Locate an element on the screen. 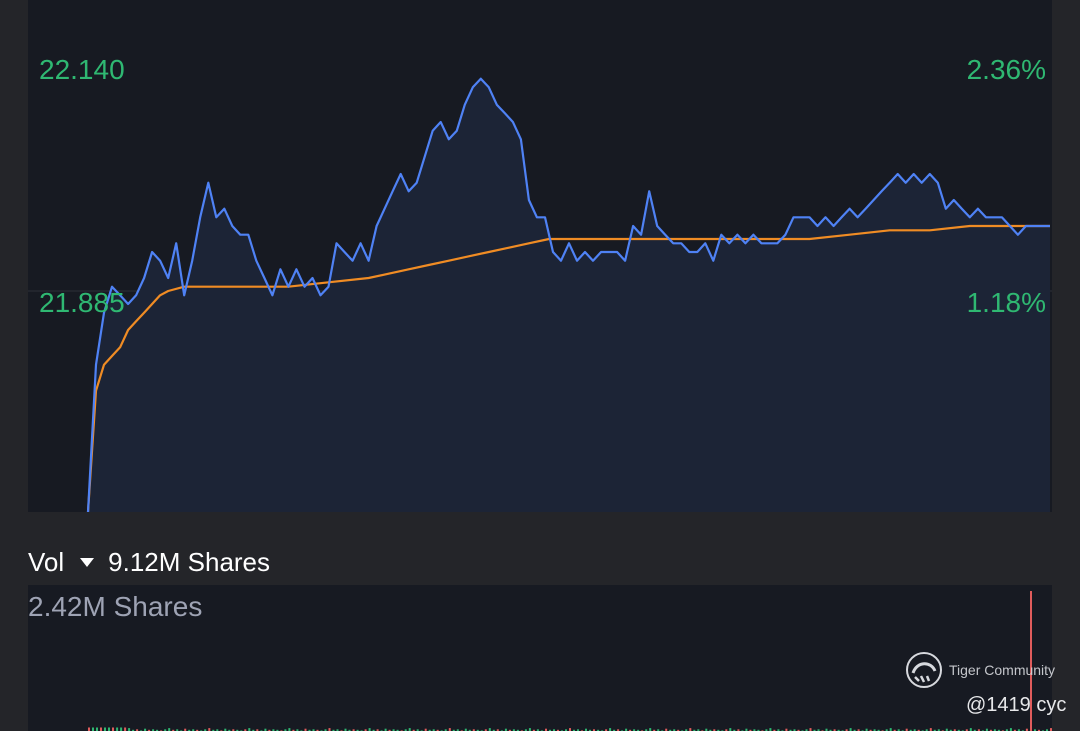 The height and width of the screenshot is (731, 1080). caret-down-icon is located at coordinates (87, 562).